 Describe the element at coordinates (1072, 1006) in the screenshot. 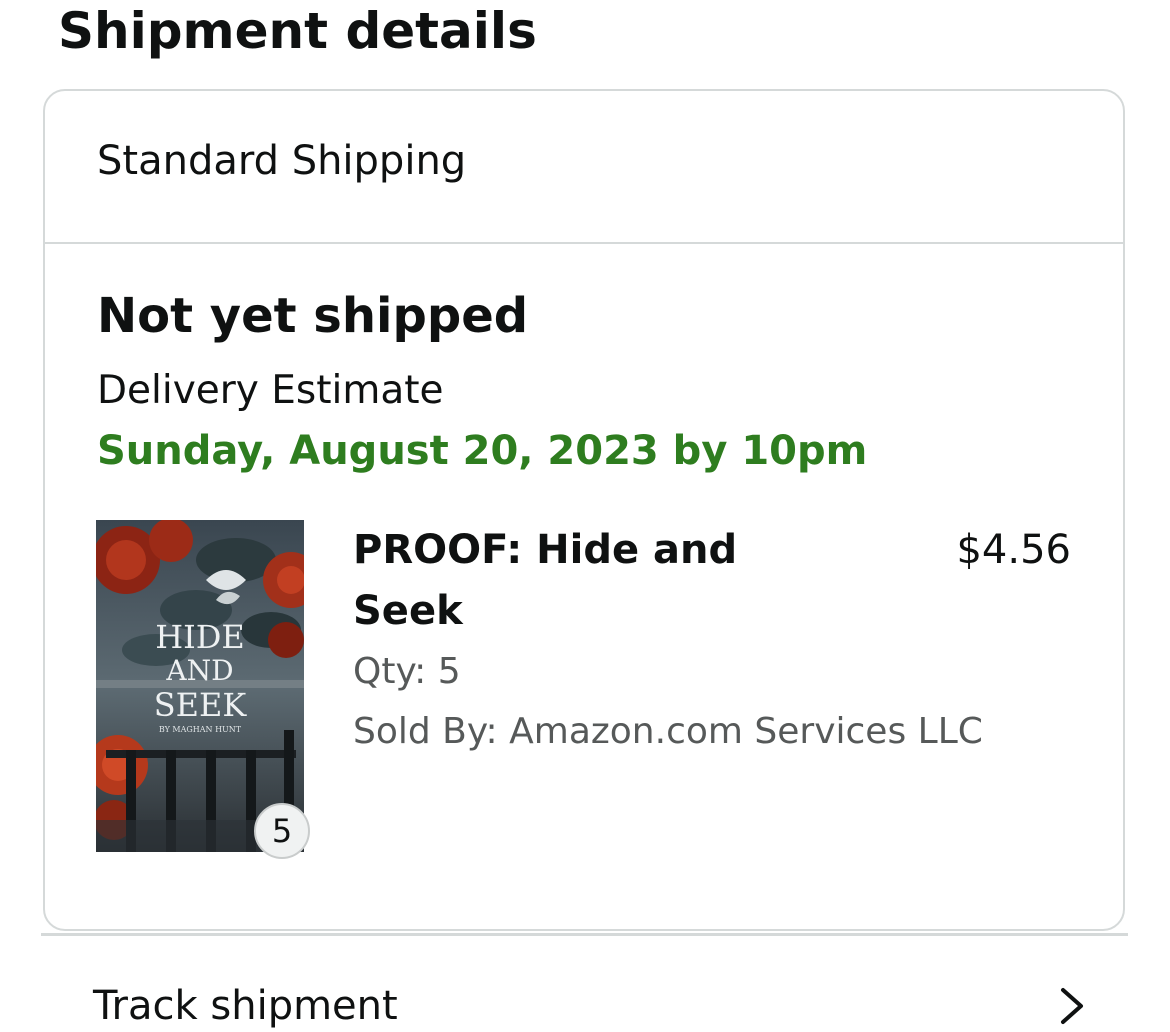

I see `chevron-right-icon` at that location.